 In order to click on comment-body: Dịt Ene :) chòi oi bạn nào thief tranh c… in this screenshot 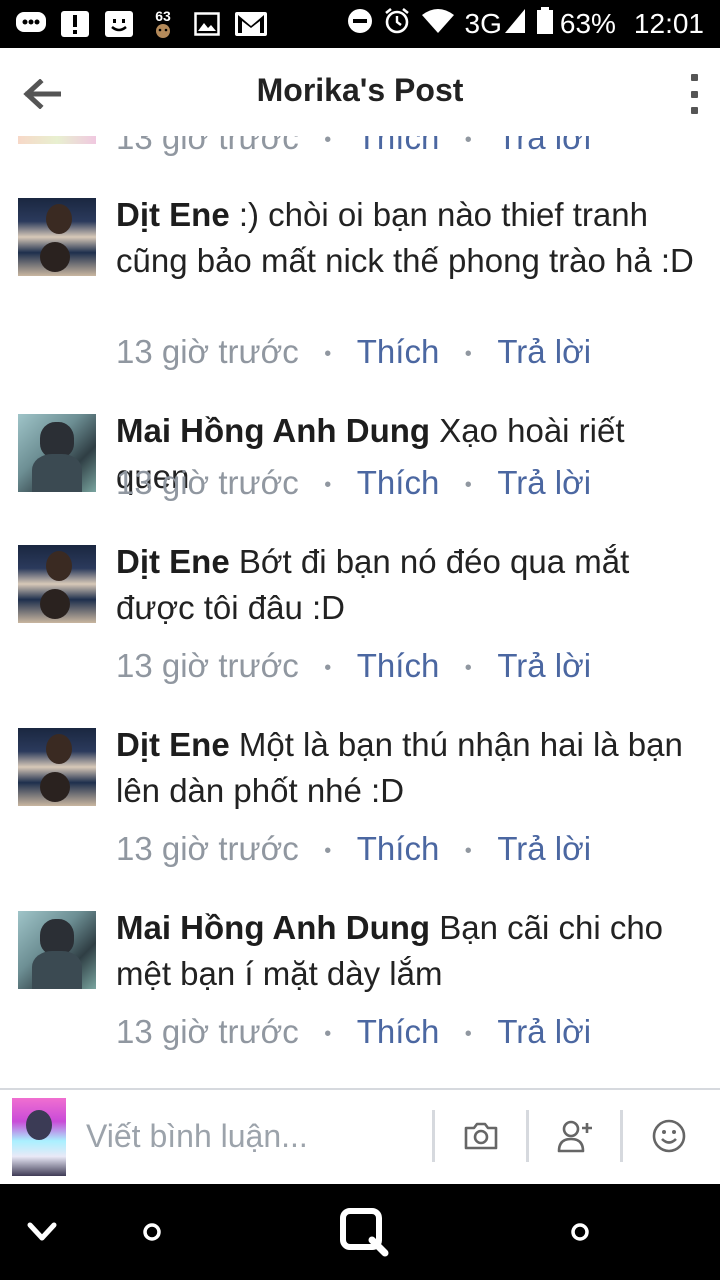, I will do `click(411, 238)`.